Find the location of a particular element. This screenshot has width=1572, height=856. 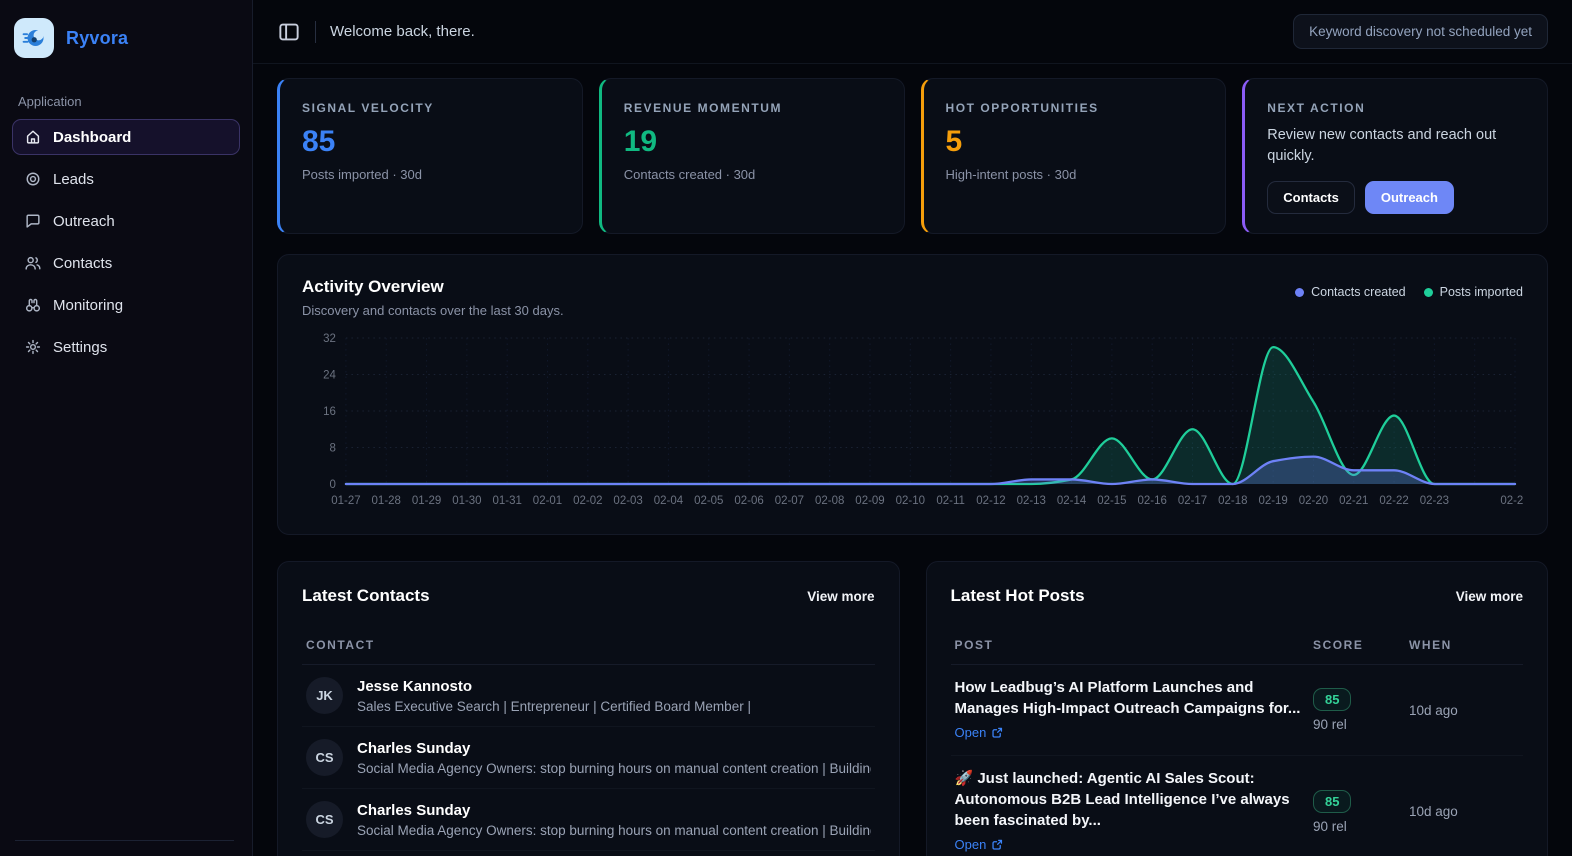

binoculars-icon is located at coordinates (33, 305).